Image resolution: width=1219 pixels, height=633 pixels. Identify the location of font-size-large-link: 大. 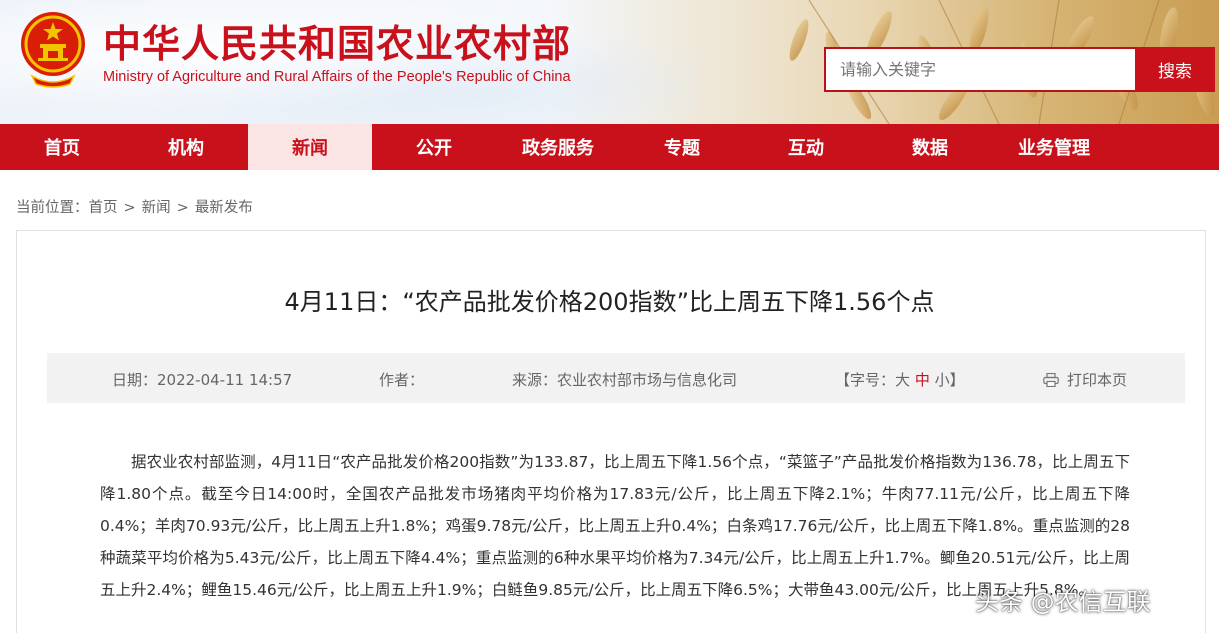
(902, 380).